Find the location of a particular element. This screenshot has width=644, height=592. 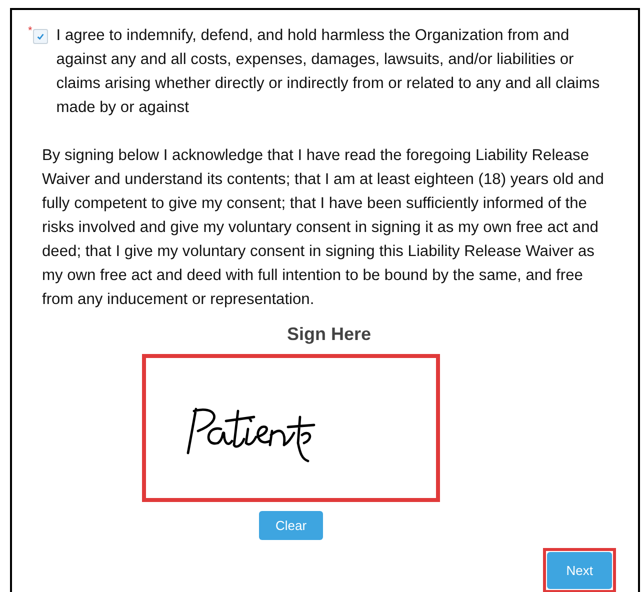

sign-here-heading: Sign Here is located at coordinates (329, 334).